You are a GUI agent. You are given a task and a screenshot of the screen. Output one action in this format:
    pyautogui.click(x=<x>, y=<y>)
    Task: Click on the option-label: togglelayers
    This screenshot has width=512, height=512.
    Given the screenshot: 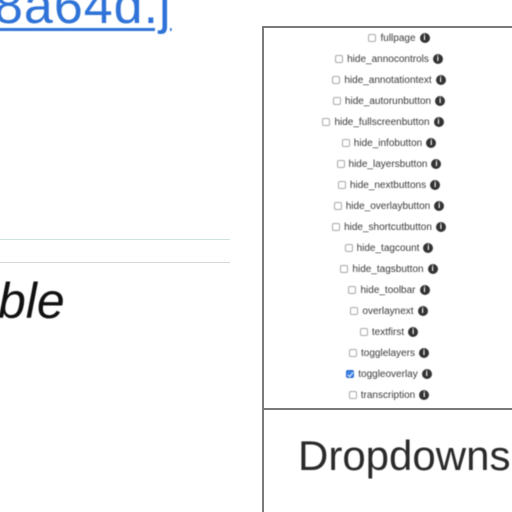 What is the action you would take?
    pyautogui.click(x=388, y=353)
    